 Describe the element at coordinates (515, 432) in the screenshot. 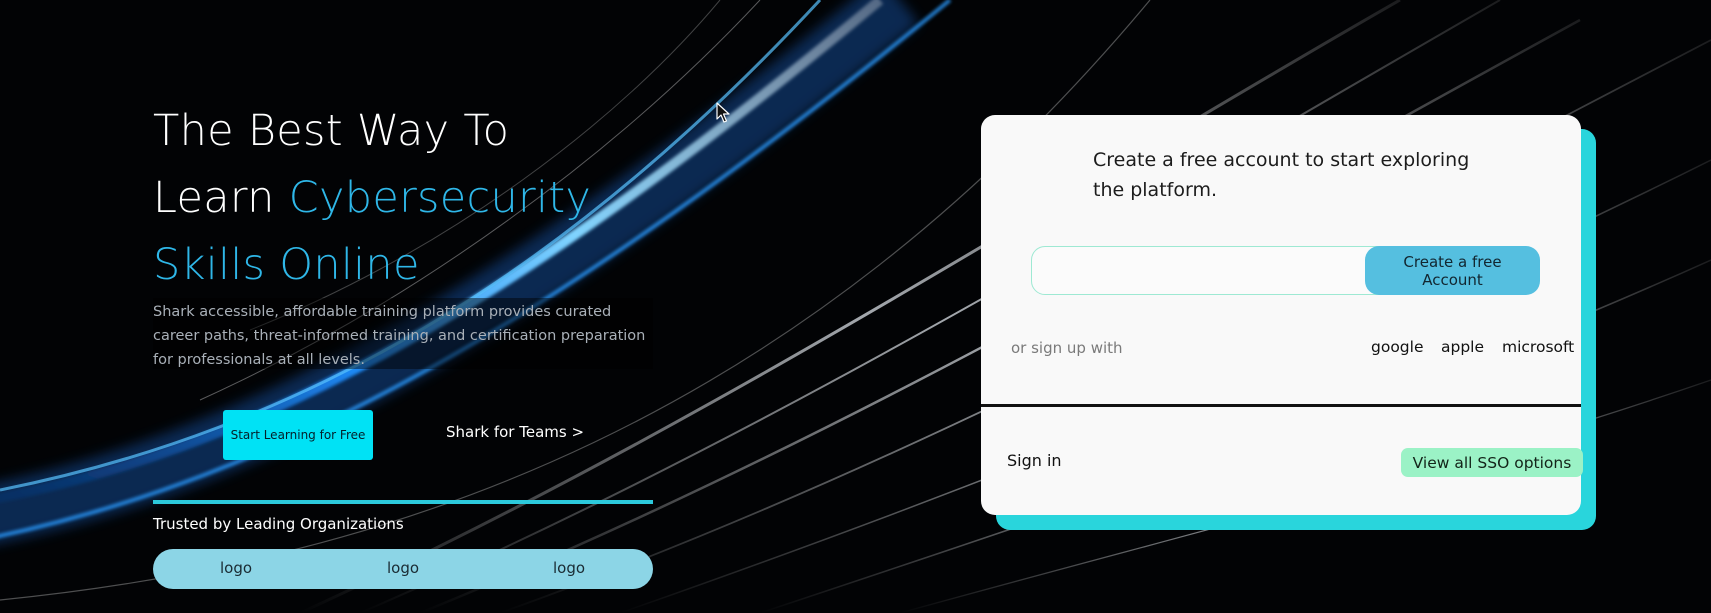

I see `teams-link: Shark for Teams >` at that location.